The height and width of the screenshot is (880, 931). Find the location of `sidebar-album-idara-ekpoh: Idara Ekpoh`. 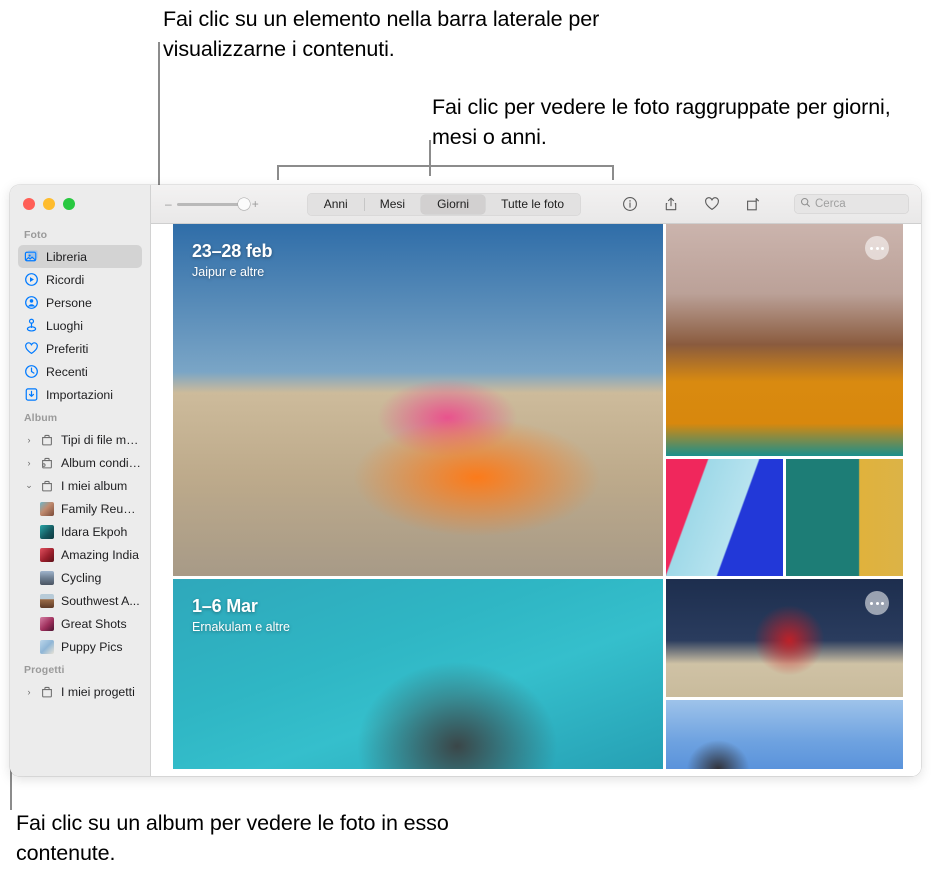

sidebar-album-idara-ekpoh: Idara Ekpoh is located at coordinates (80, 531).